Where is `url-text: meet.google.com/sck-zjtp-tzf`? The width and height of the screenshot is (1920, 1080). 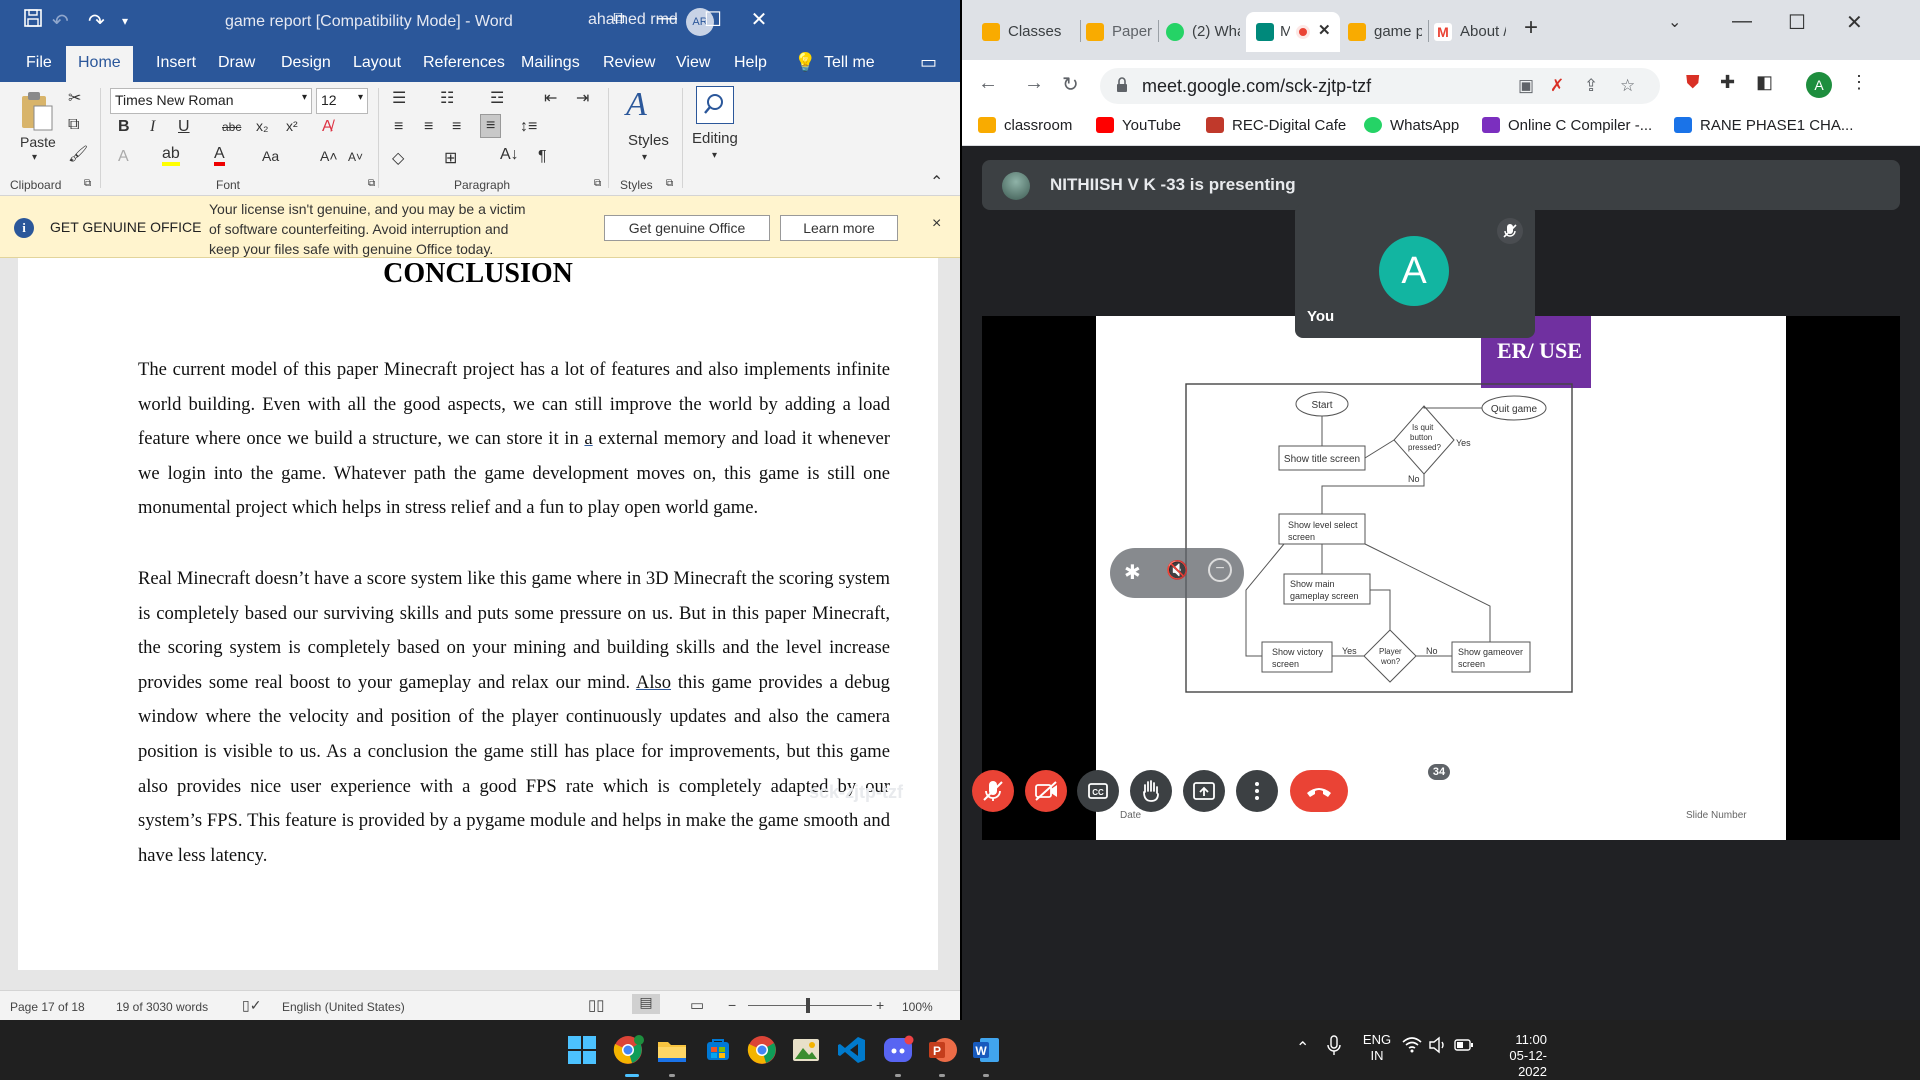
url-text: meet.google.com/sck-zjtp-tzf is located at coordinates (1256, 86).